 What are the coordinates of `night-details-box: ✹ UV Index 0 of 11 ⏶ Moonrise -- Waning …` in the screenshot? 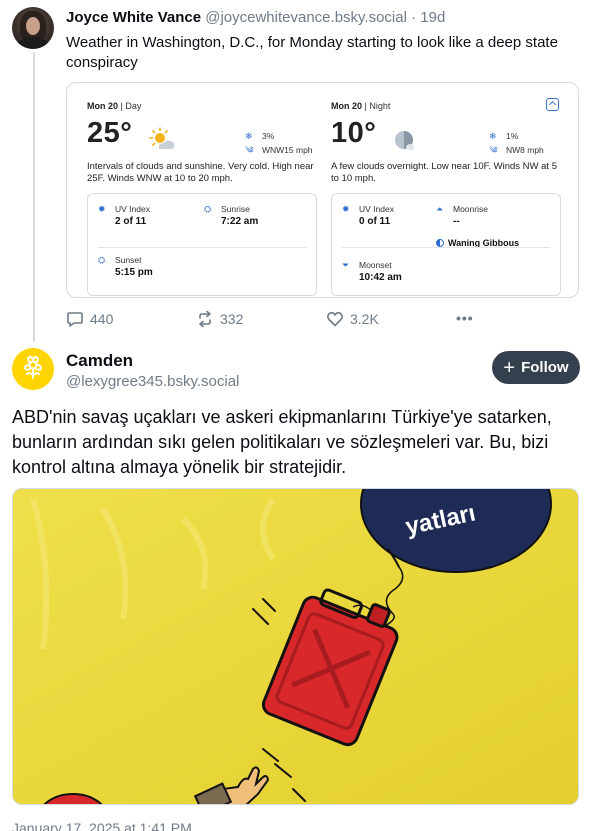 It's located at (446, 244).